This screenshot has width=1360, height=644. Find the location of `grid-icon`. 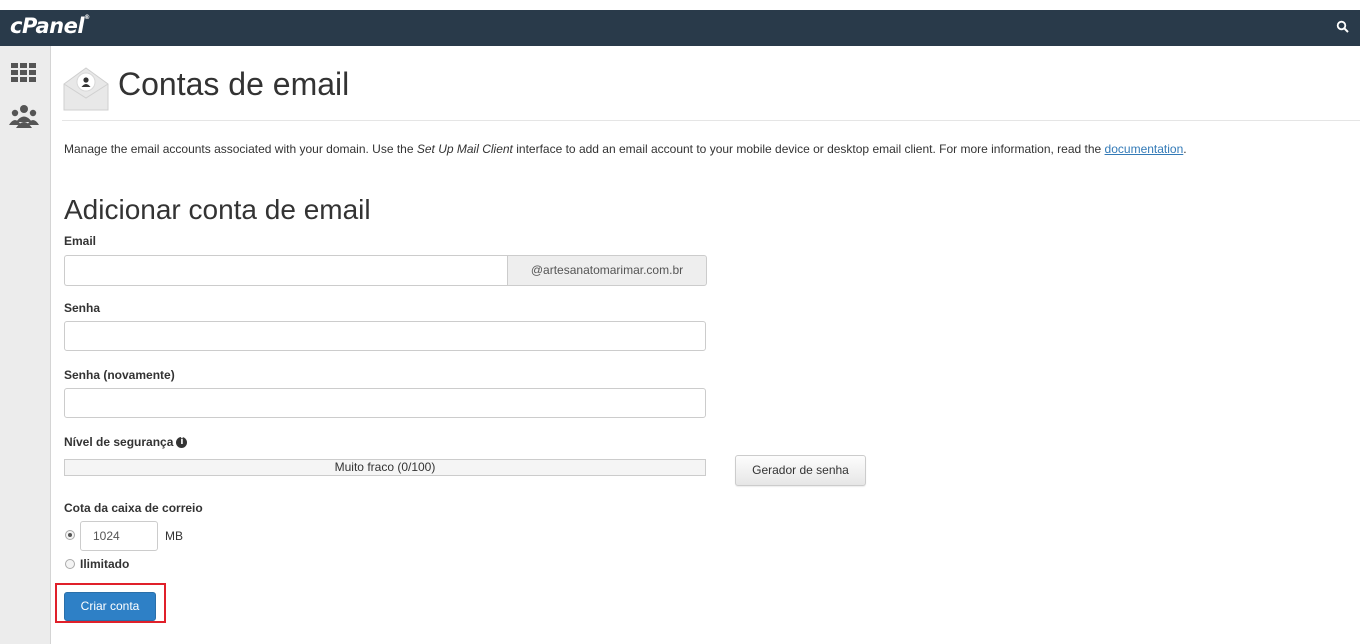

grid-icon is located at coordinates (24, 74).